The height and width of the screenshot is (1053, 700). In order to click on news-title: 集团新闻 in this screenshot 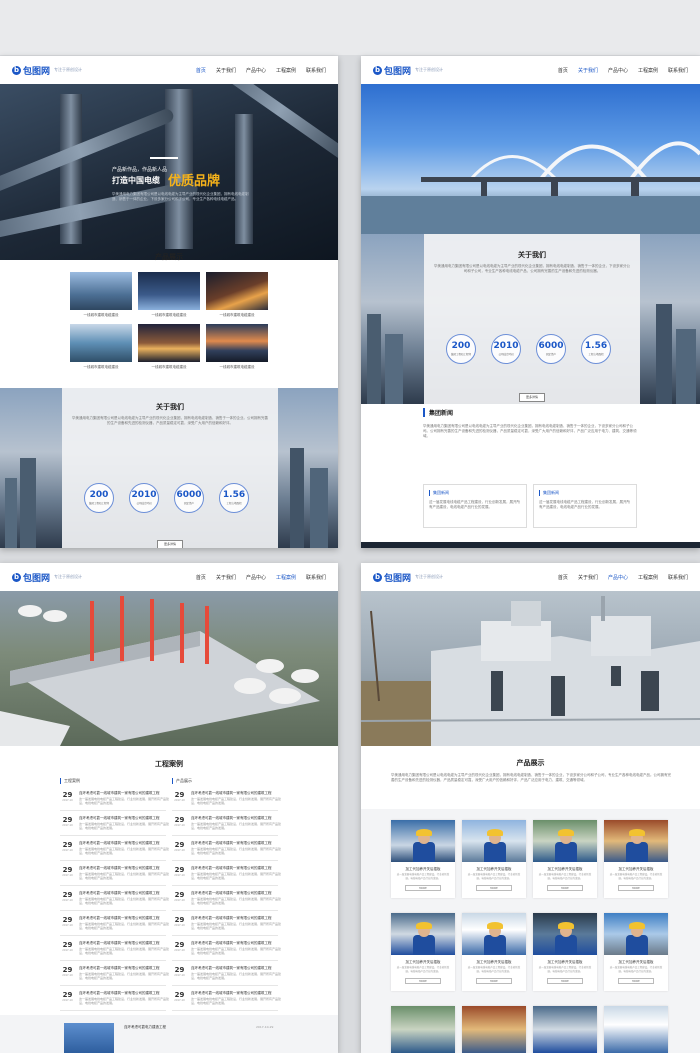, I will do `click(438, 412)`.